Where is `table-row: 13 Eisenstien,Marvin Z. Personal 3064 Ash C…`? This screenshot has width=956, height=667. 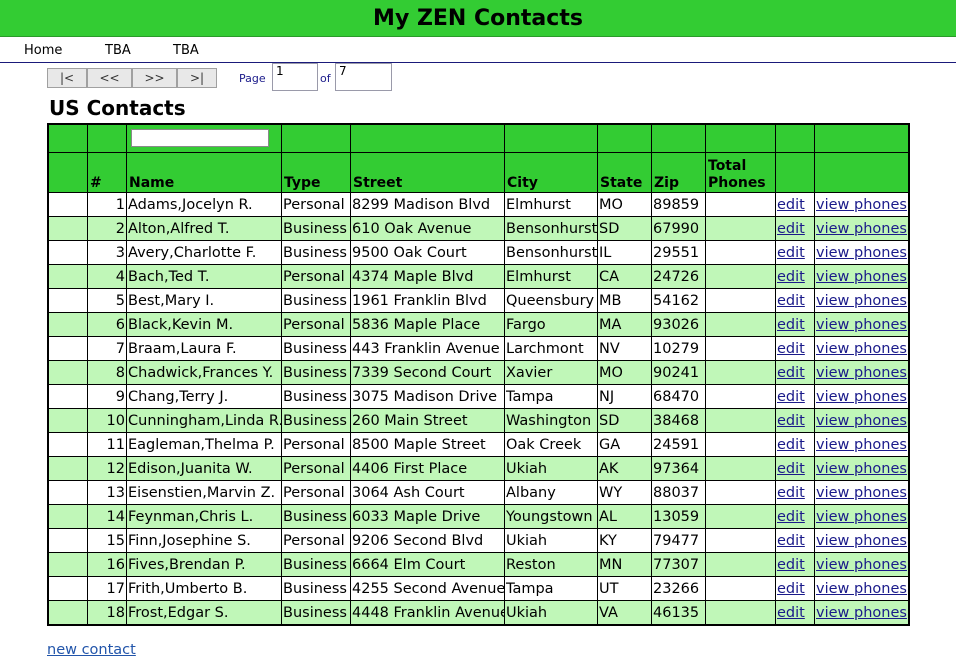 table-row: 13 Eisenstien,Marvin Z. Personal 3064 Ash C… is located at coordinates (478, 492).